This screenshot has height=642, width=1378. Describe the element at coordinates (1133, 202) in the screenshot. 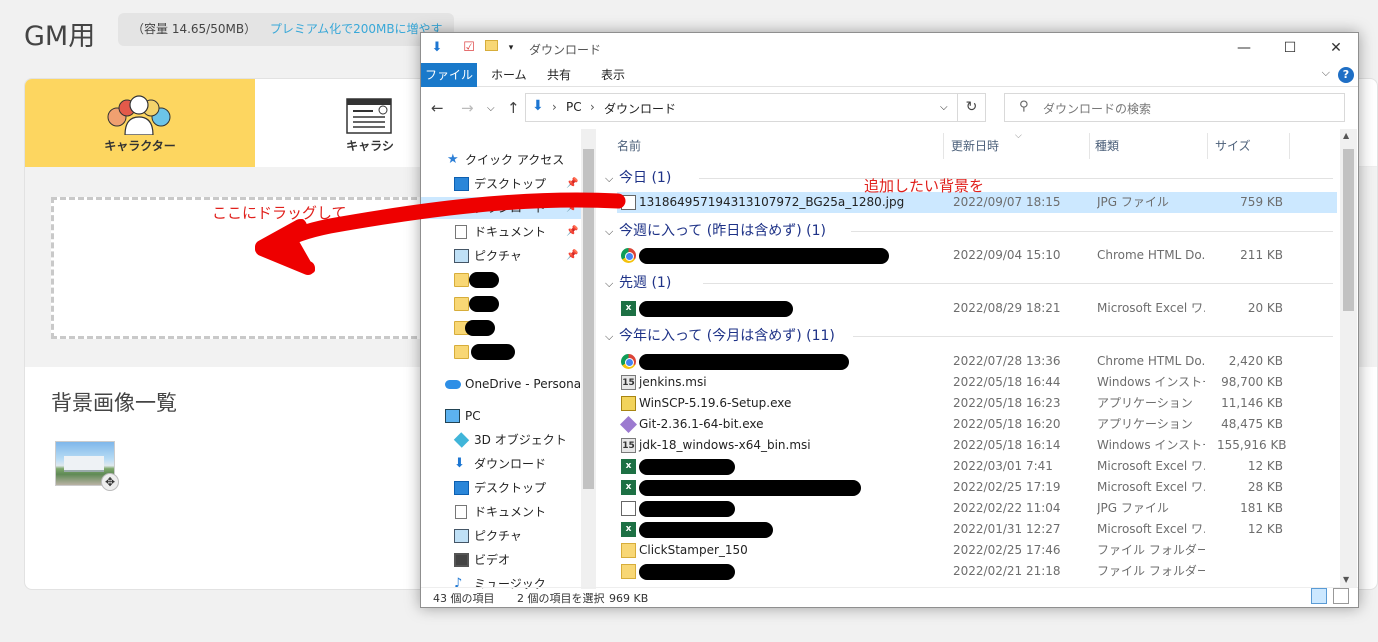

I see `file-type: JPG ファイル` at that location.